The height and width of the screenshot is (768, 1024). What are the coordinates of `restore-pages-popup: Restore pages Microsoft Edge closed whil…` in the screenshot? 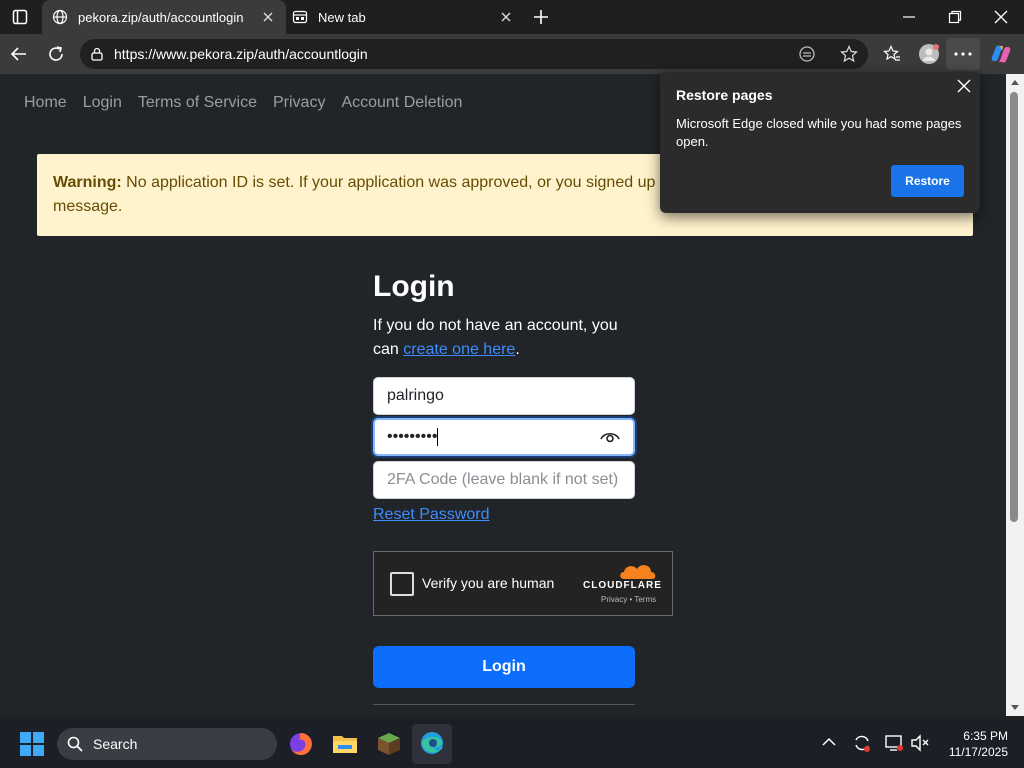 It's located at (820, 142).